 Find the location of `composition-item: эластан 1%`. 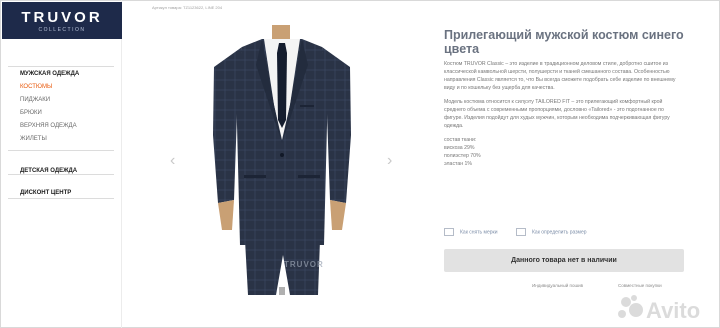

composition-item: эластан 1% is located at coordinates (458, 164).